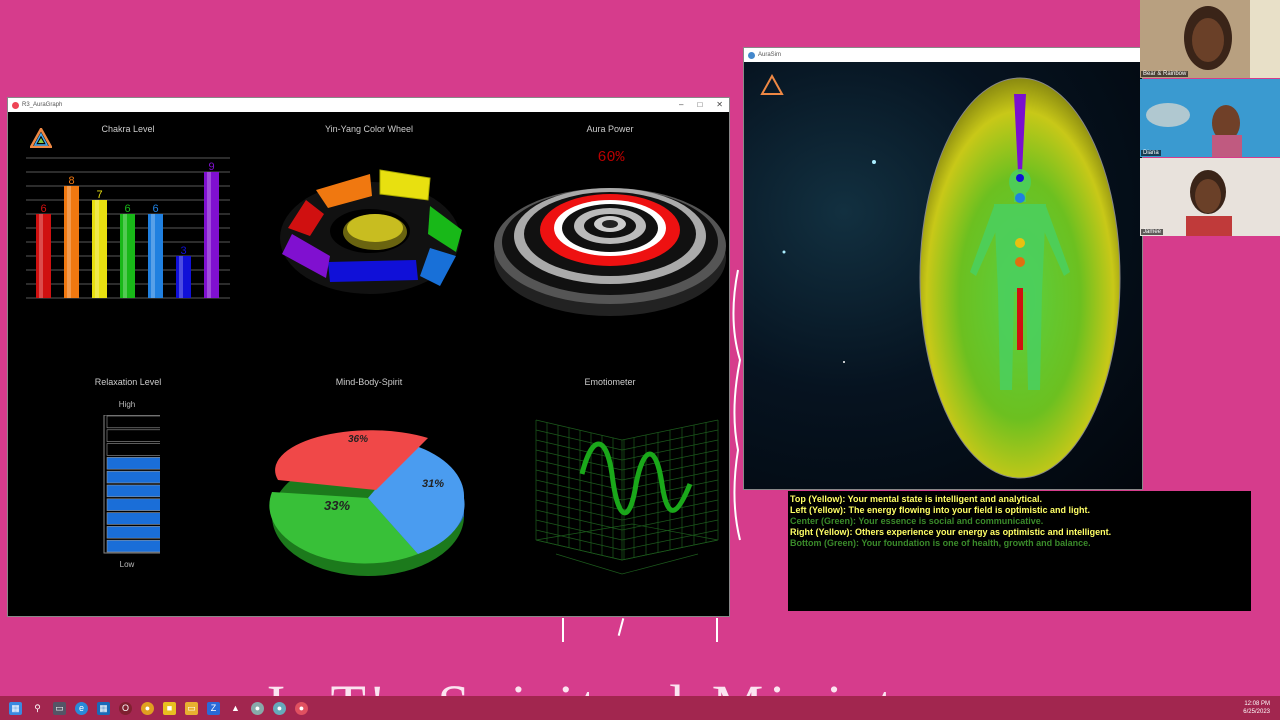  I want to click on chakra-crown, so click(1020, 178).